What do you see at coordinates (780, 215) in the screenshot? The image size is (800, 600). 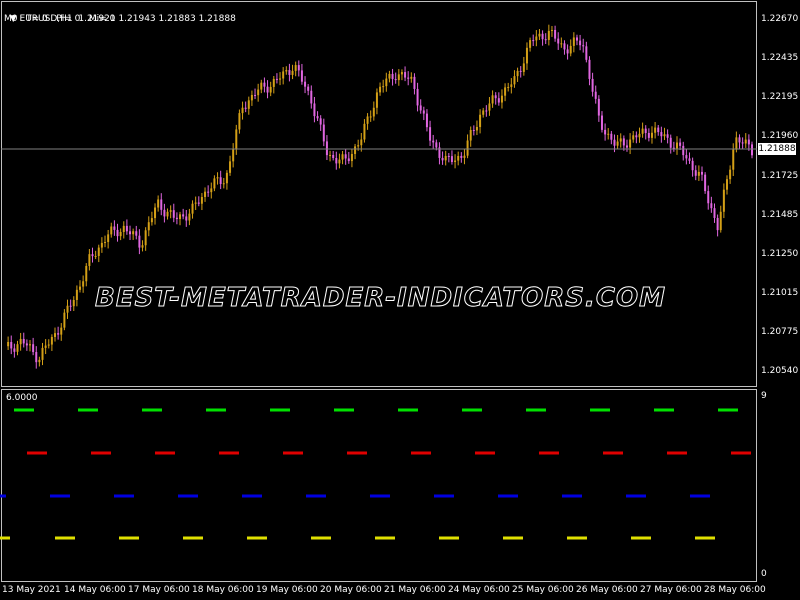 I see `price-label: 1.21485` at bounding box center [780, 215].